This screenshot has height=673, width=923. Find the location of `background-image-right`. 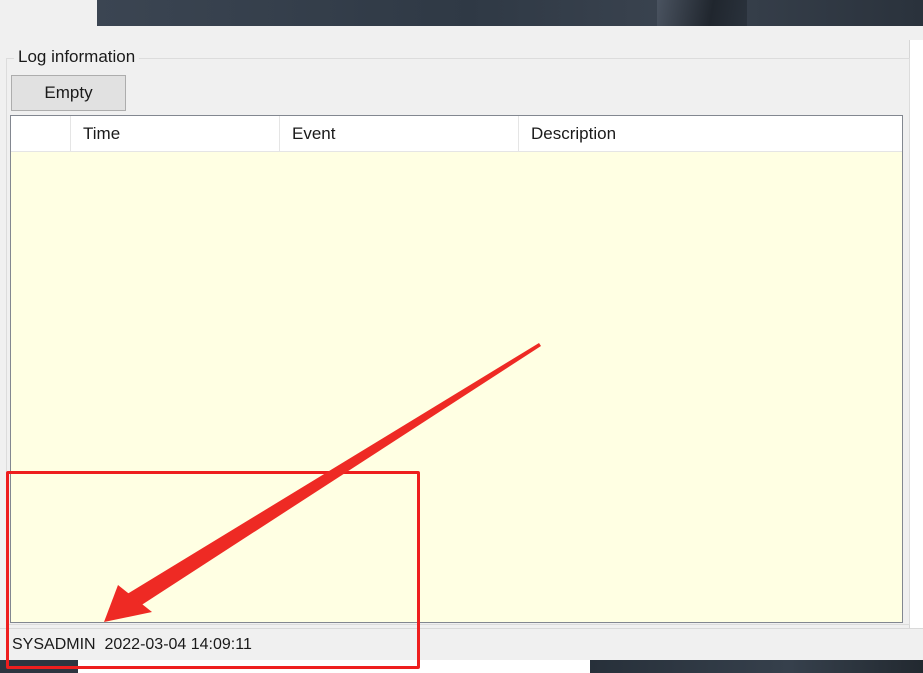

background-image-right is located at coordinates (756, 666).